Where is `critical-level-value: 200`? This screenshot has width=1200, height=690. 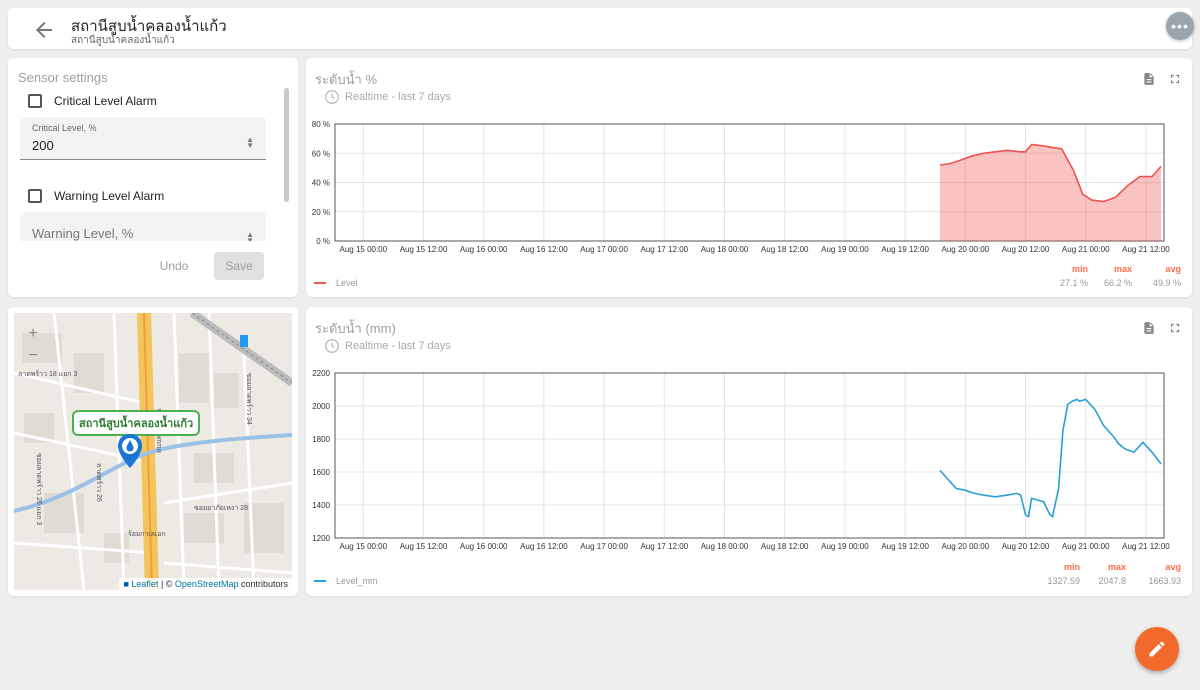 critical-level-value: 200 is located at coordinates (43, 145).